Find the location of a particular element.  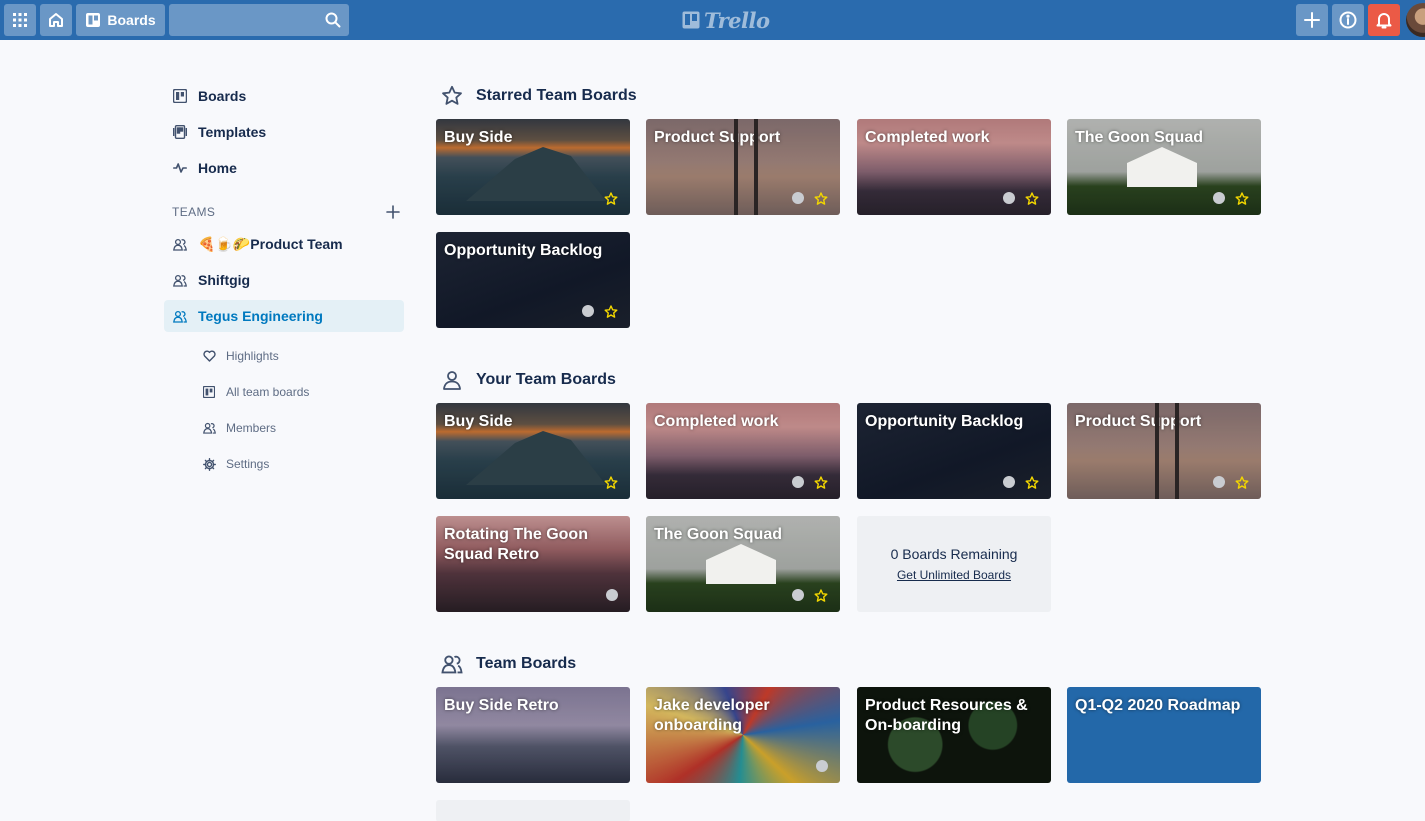

members-icon is located at coordinates (209, 428).